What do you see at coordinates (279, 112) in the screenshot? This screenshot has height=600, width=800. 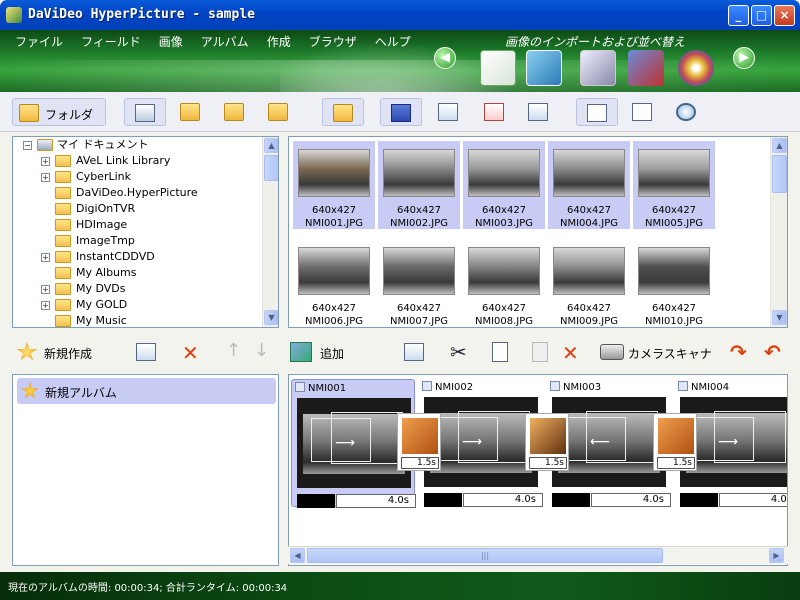 I see `new-folder-button` at bounding box center [279, 112].